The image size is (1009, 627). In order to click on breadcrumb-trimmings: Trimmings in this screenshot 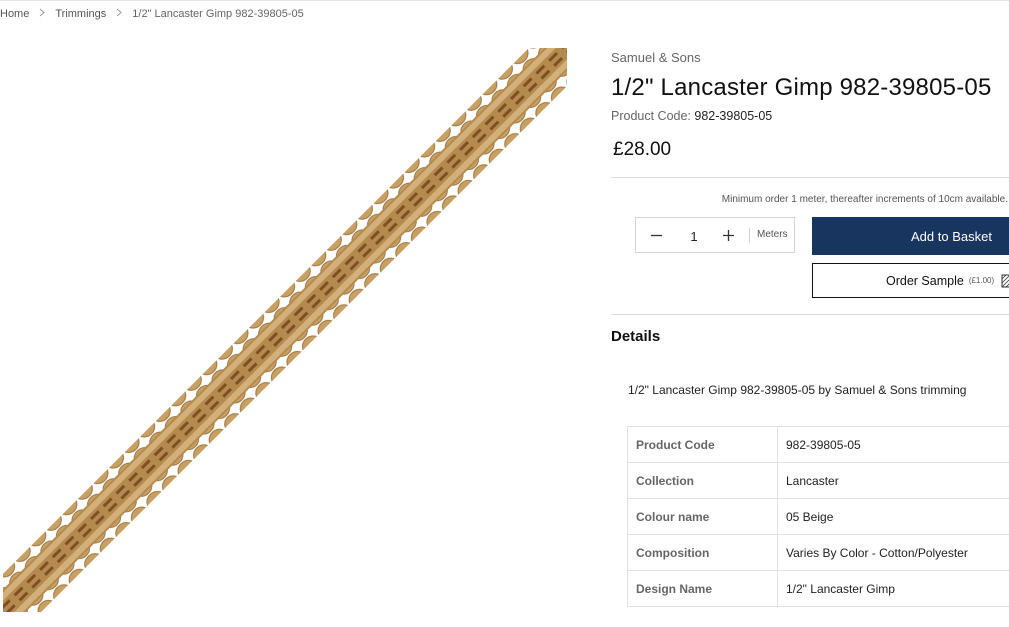, I will do `click(80, 14)`.